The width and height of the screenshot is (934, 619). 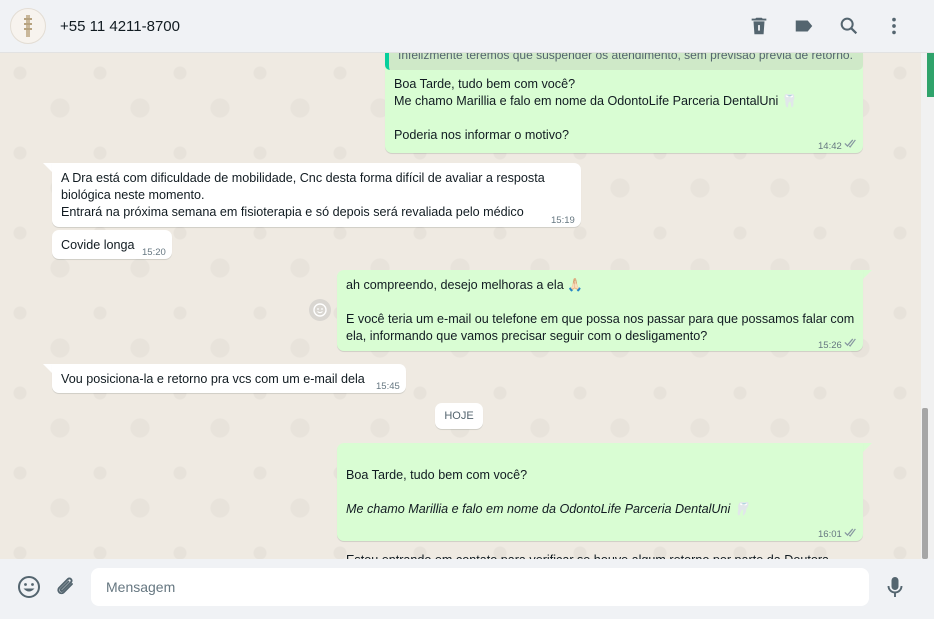 What do you see at coordinates (925, 483) in the screenshot?
I see `scrollbar-thumb` at bounding box center [925, 483].